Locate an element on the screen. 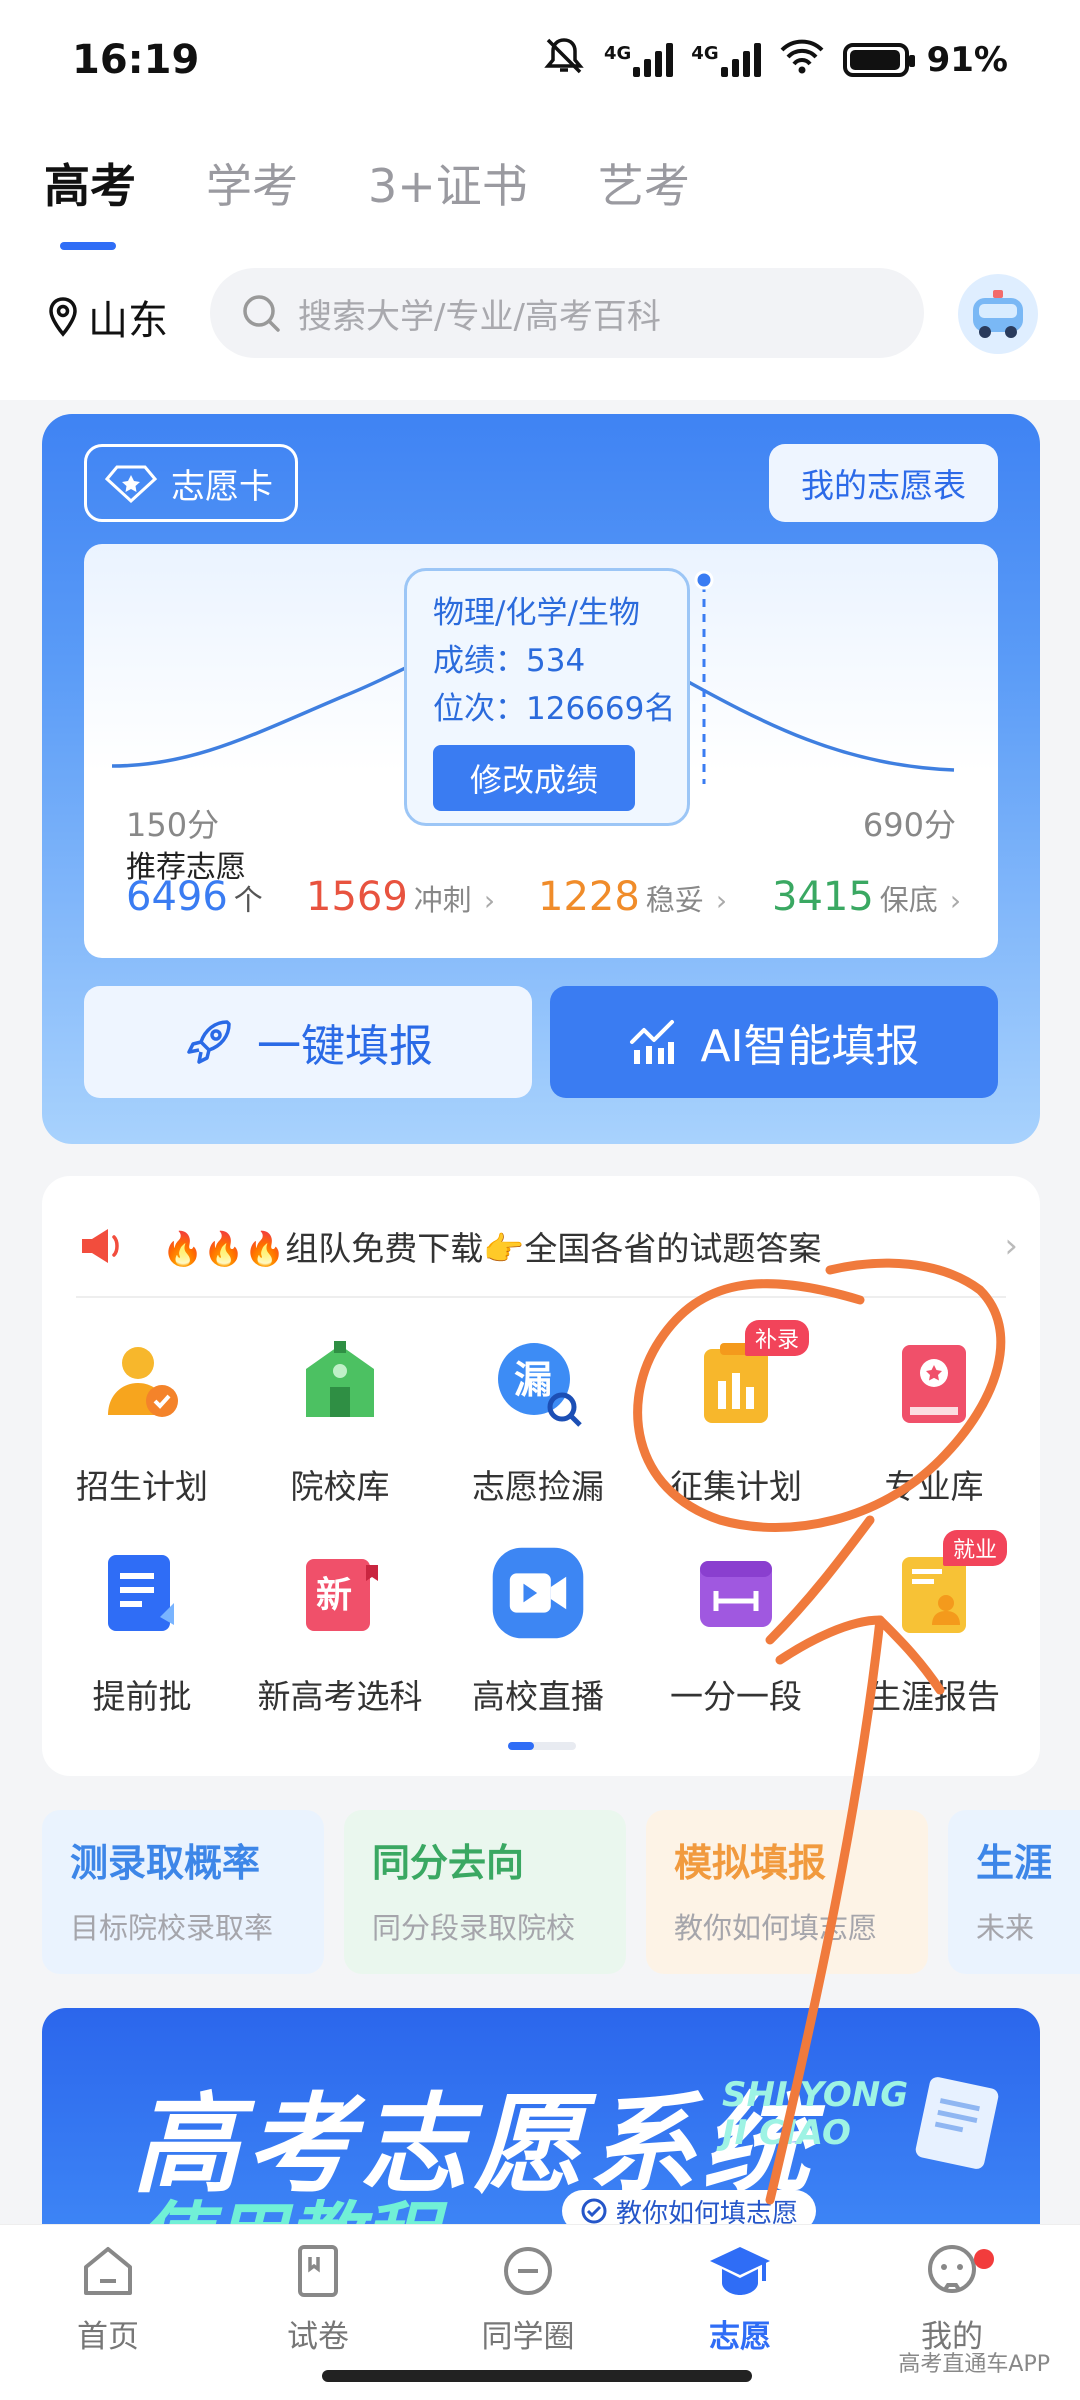 The height and width of the screenshot is (2400, 1080). function-label: 新高考选科 is located at coordinates (340, 1696).